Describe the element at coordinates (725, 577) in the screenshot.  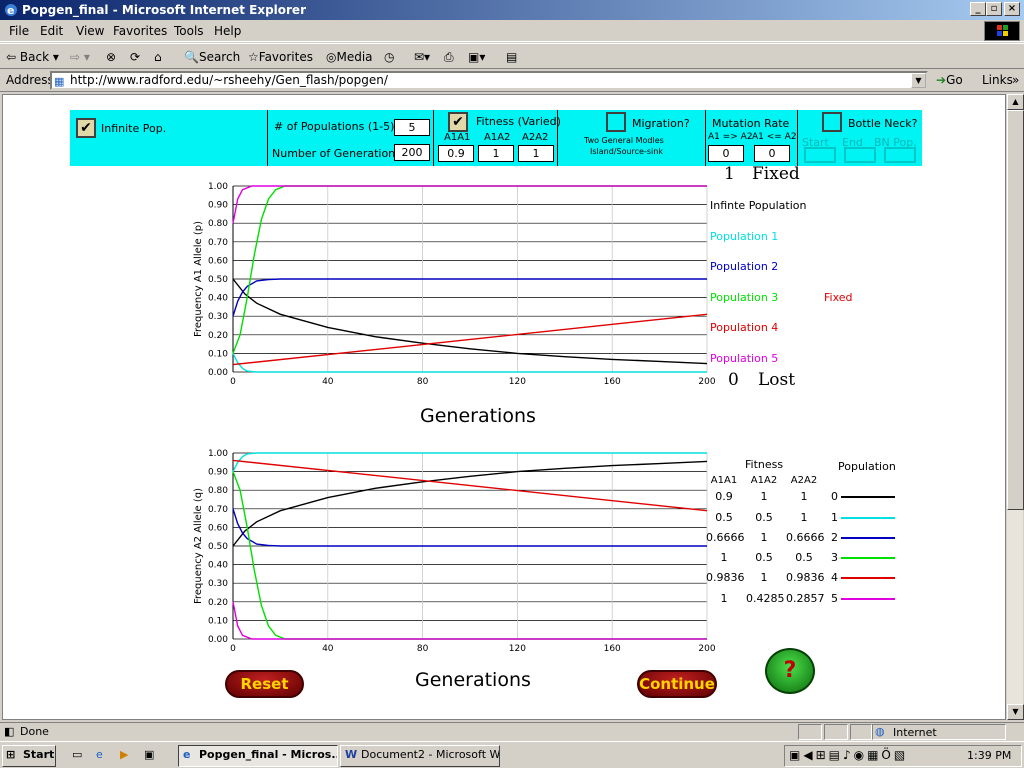
I see `fitness-cell: 0.9836` at that location.